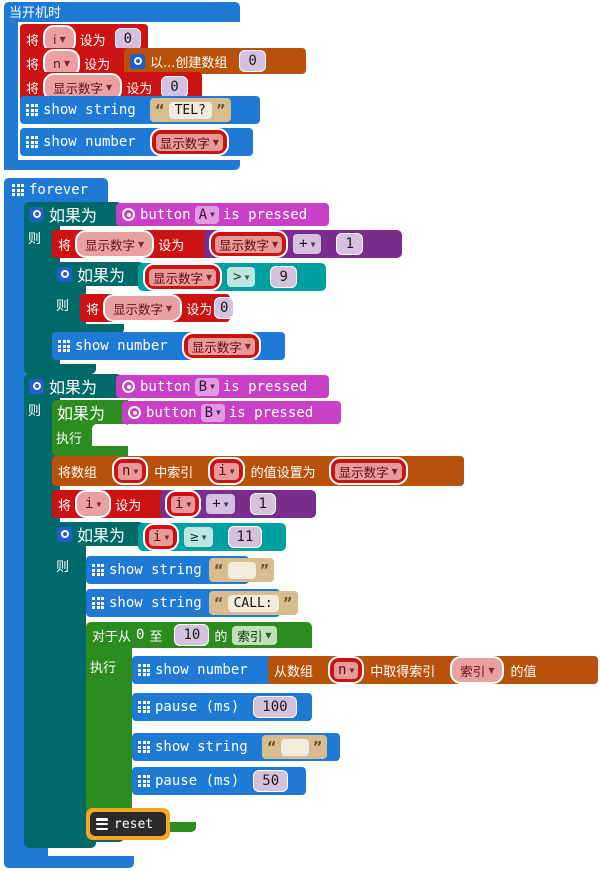  Describe the element at coordinates (134, 412) in the screenshot. I see `radio-target-icon` at that location.